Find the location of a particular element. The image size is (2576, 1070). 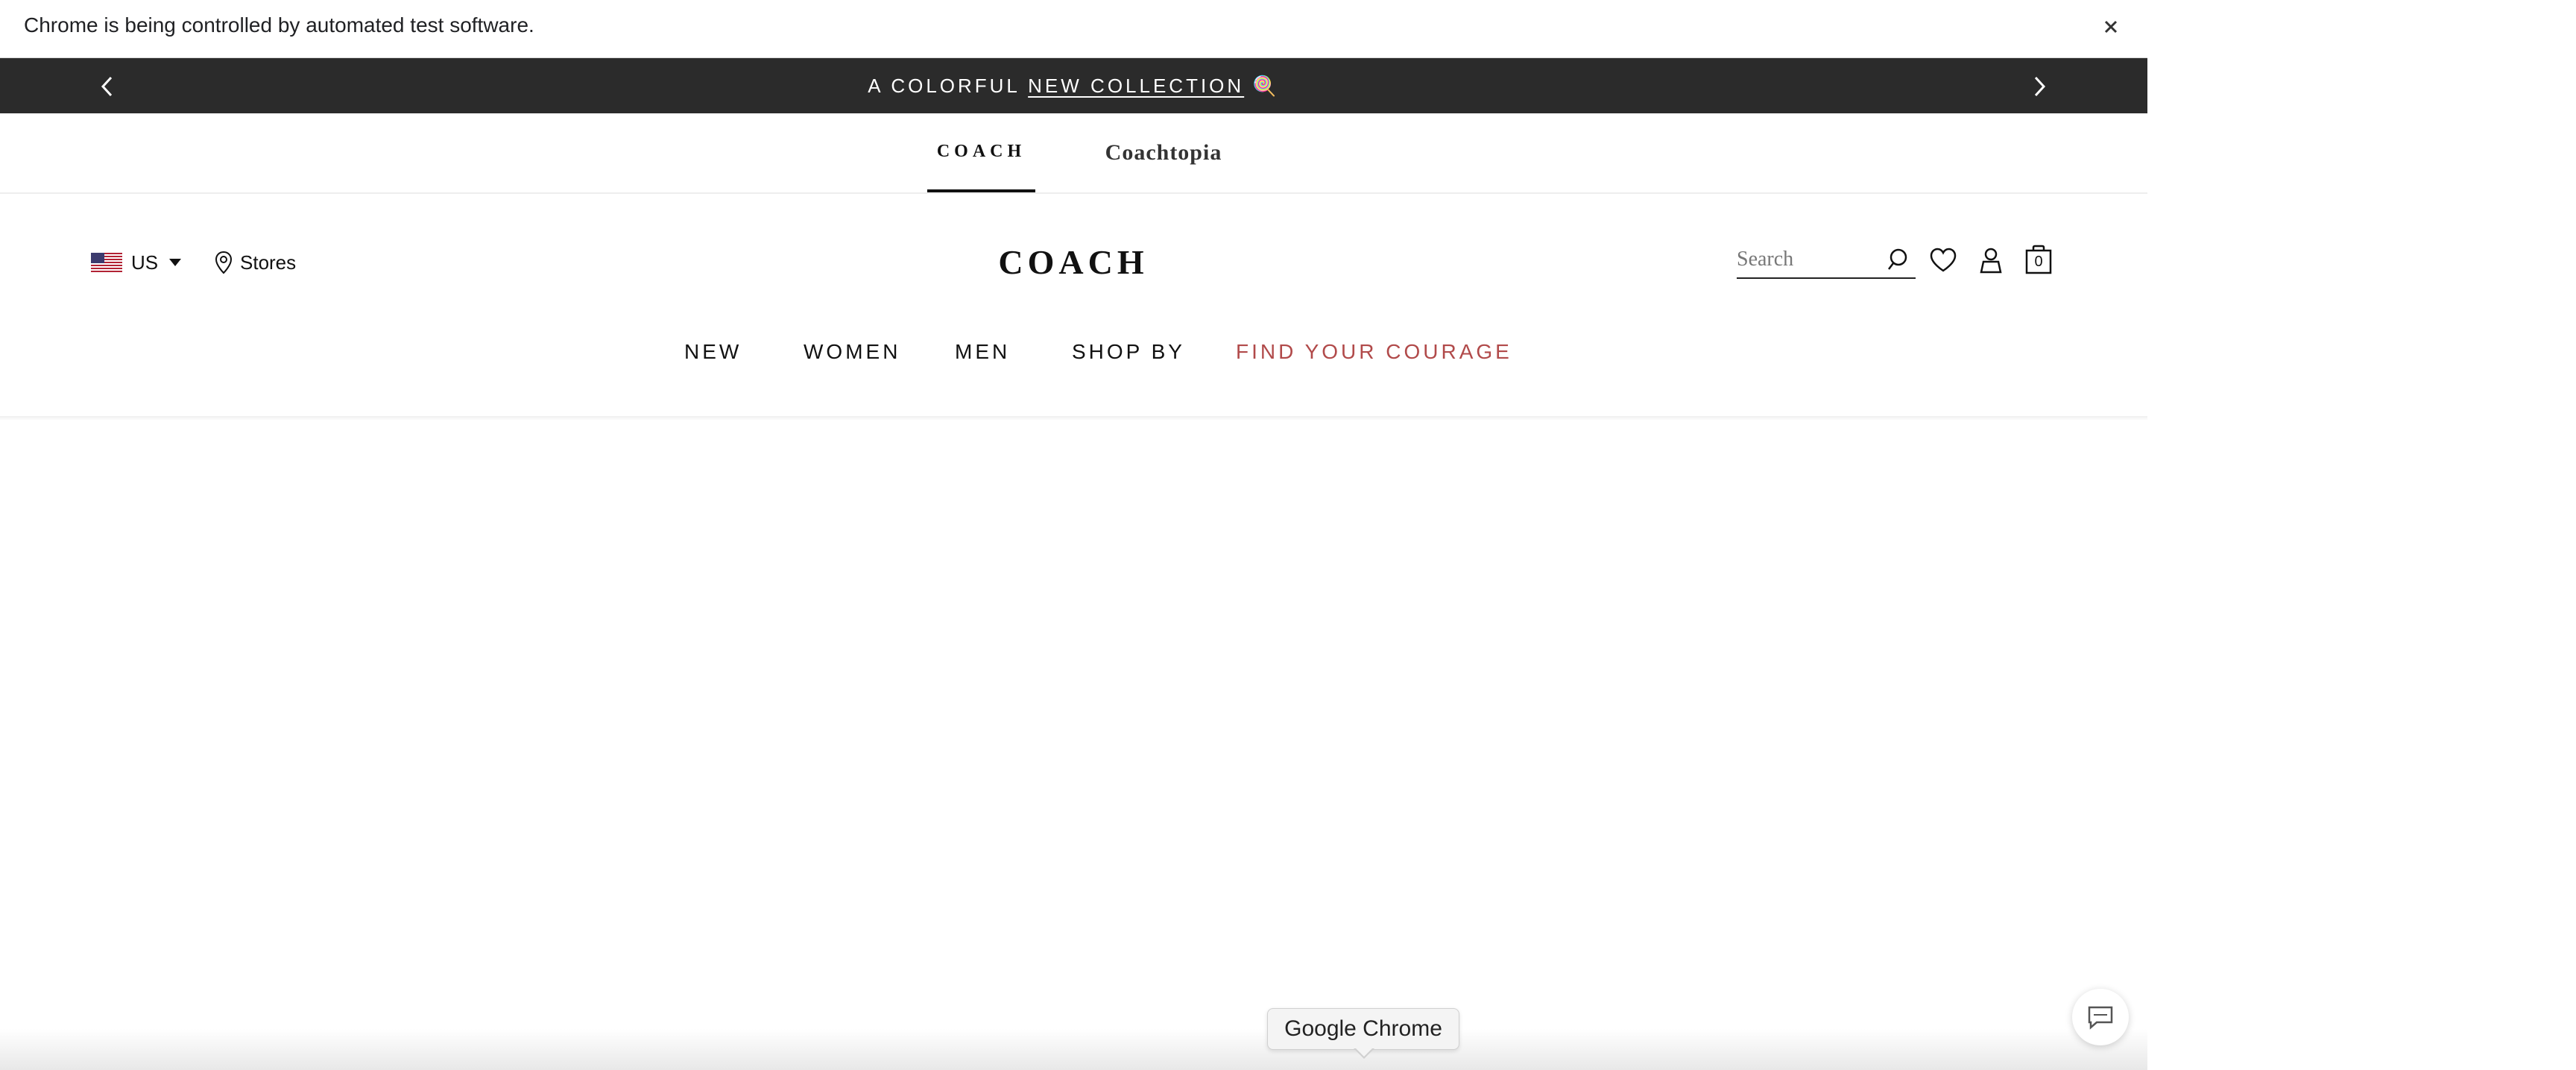

nav-item-find-your-courage: FIND YOUR COURAGE is located at coordinates (1374, 352).